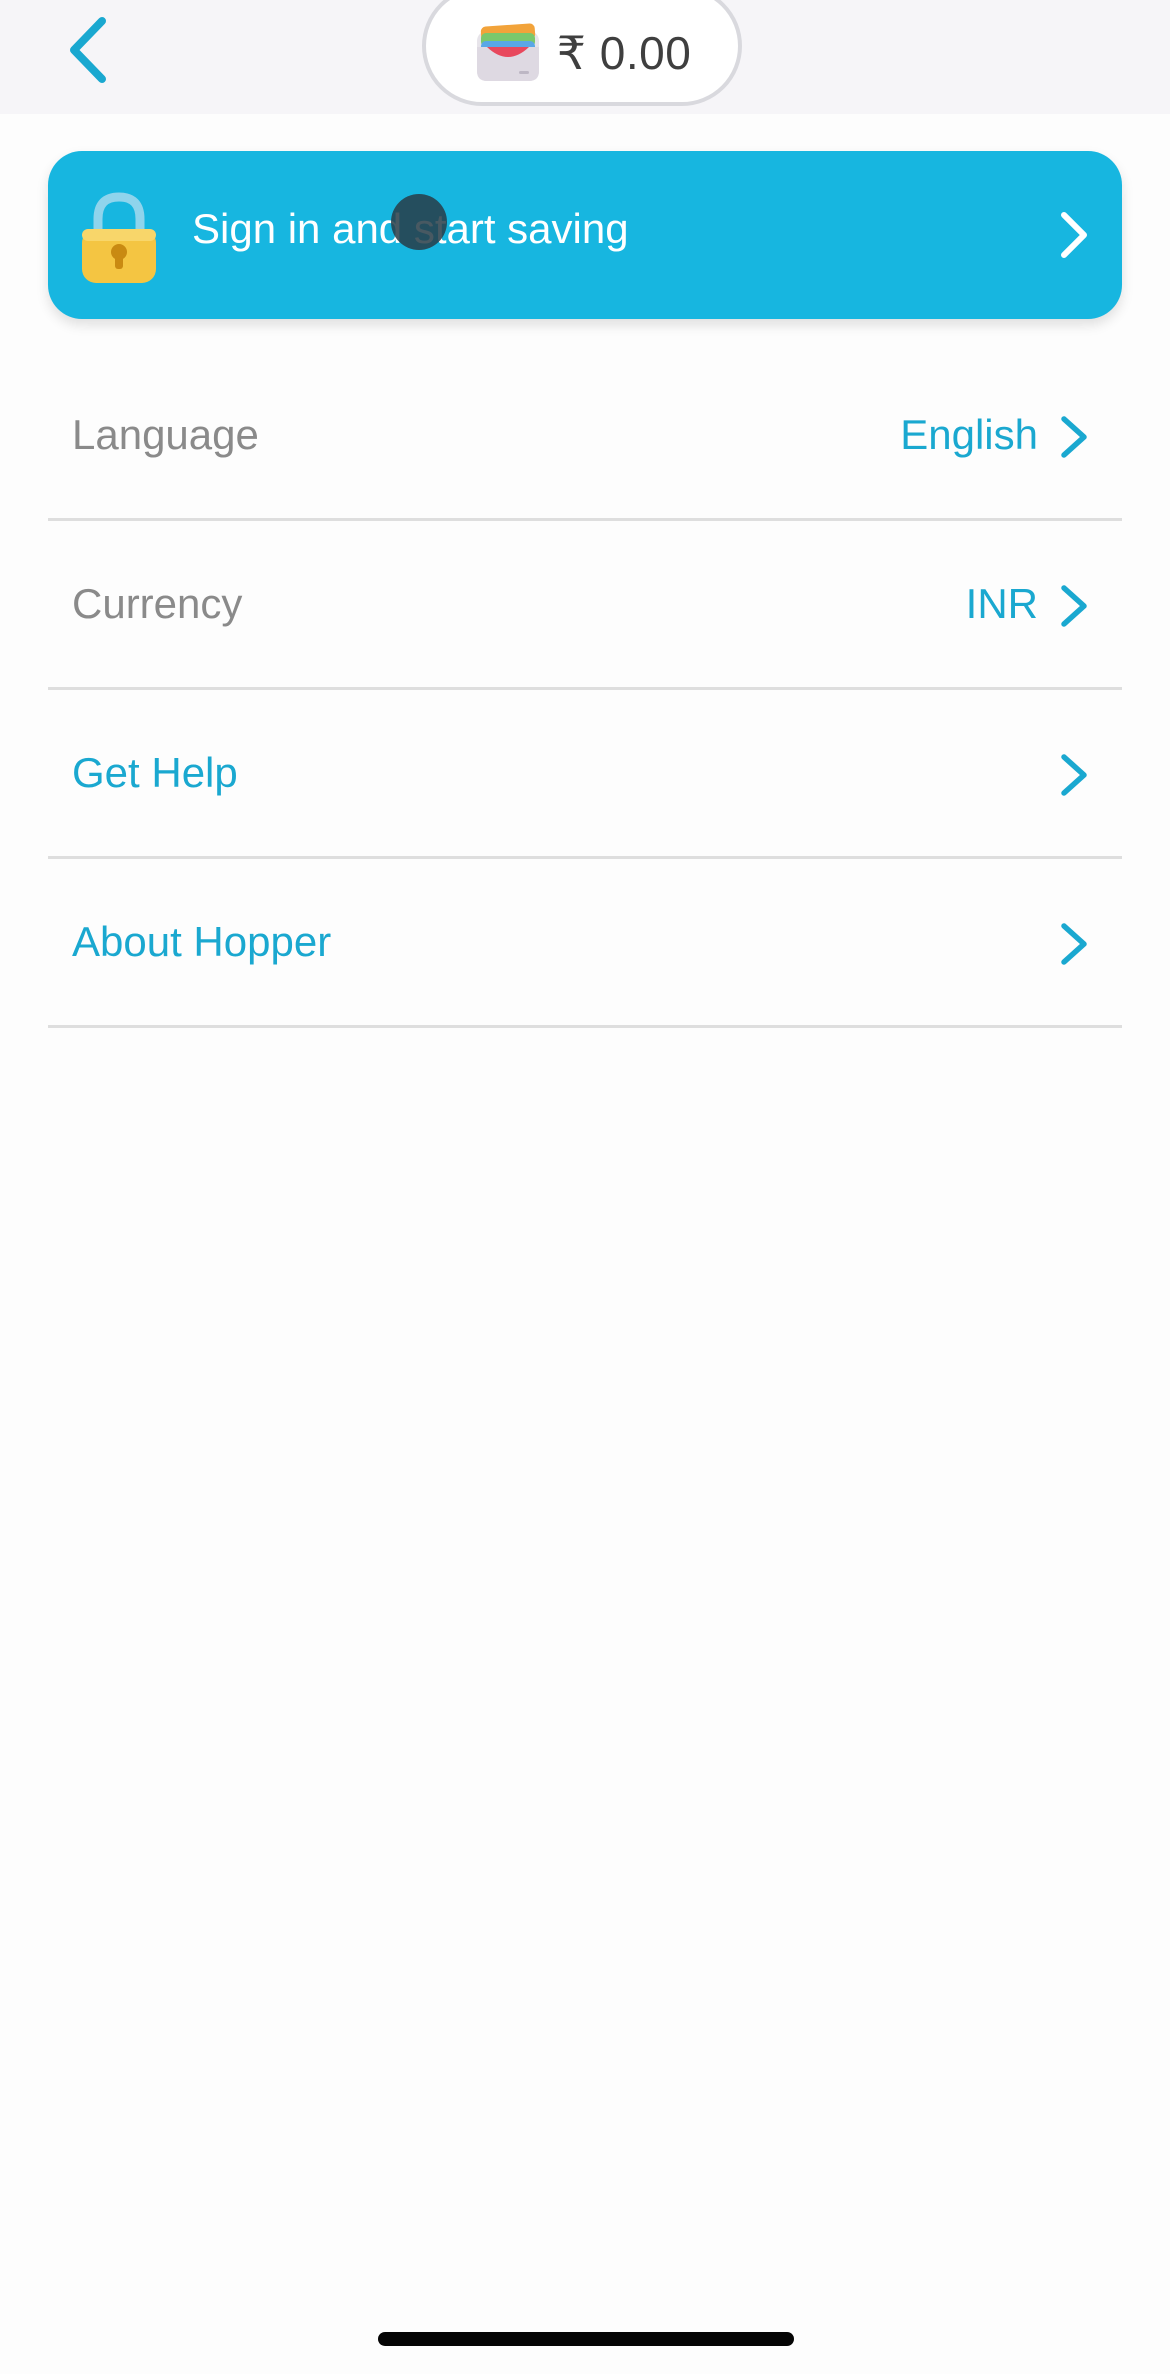 The height and width of the screenshot is (2374, 1170). Describe the element at coordinates (157, 603) in the screenshot. I see `settings-row-label: Currency` at that location.